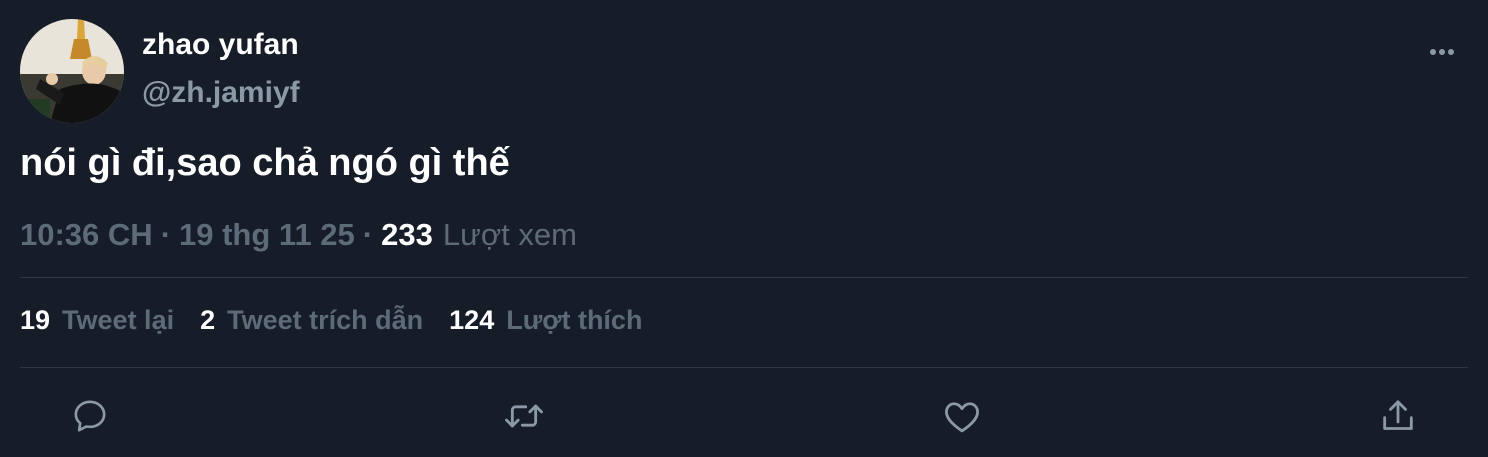  I want to click on share-upload-icon, so click(1398, 415).